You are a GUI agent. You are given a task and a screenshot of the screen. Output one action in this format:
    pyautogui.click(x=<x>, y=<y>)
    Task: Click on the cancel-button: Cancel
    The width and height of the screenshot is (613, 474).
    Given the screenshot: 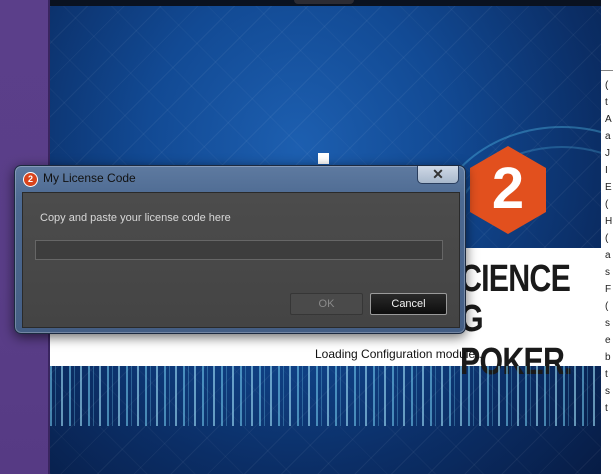 What is the action you would take?
    pyautogui.click(x=408, y=304)
    